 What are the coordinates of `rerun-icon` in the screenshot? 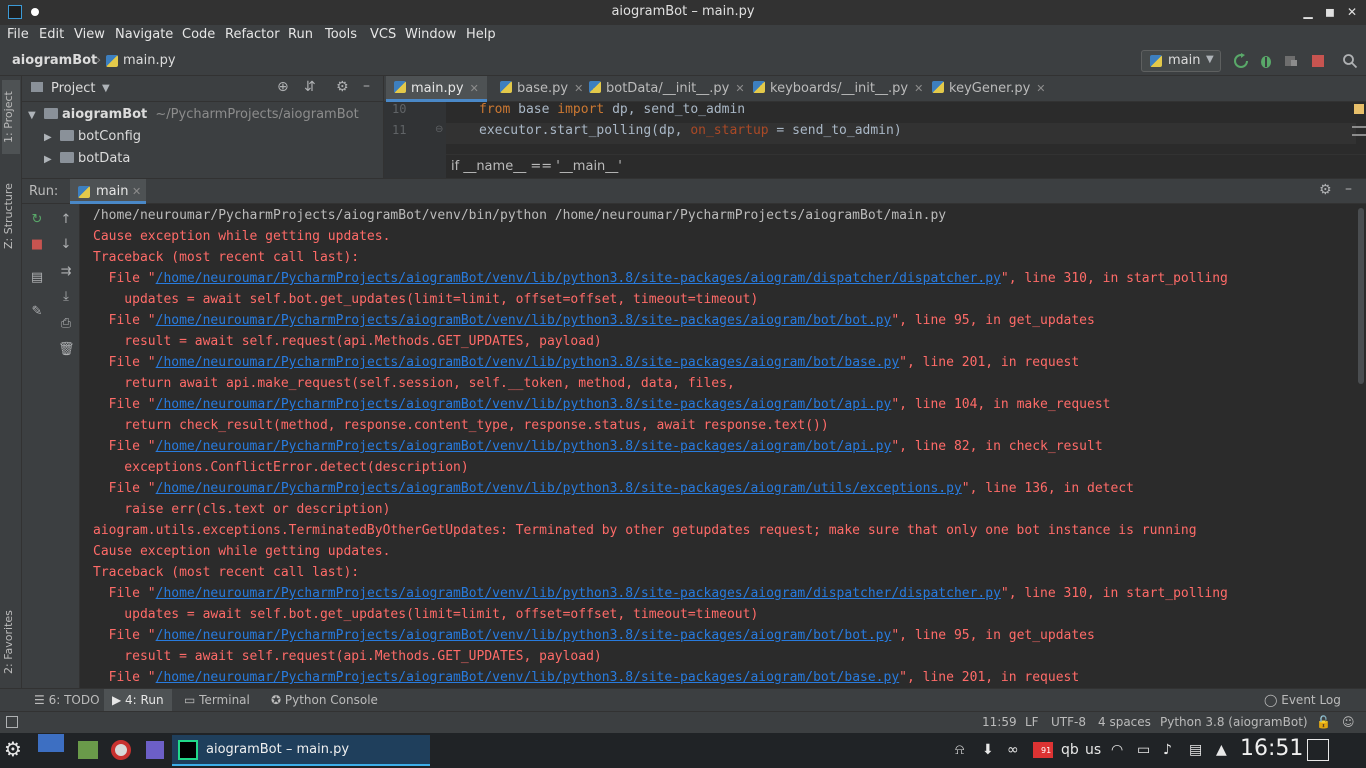 It's located at (1241, 61).